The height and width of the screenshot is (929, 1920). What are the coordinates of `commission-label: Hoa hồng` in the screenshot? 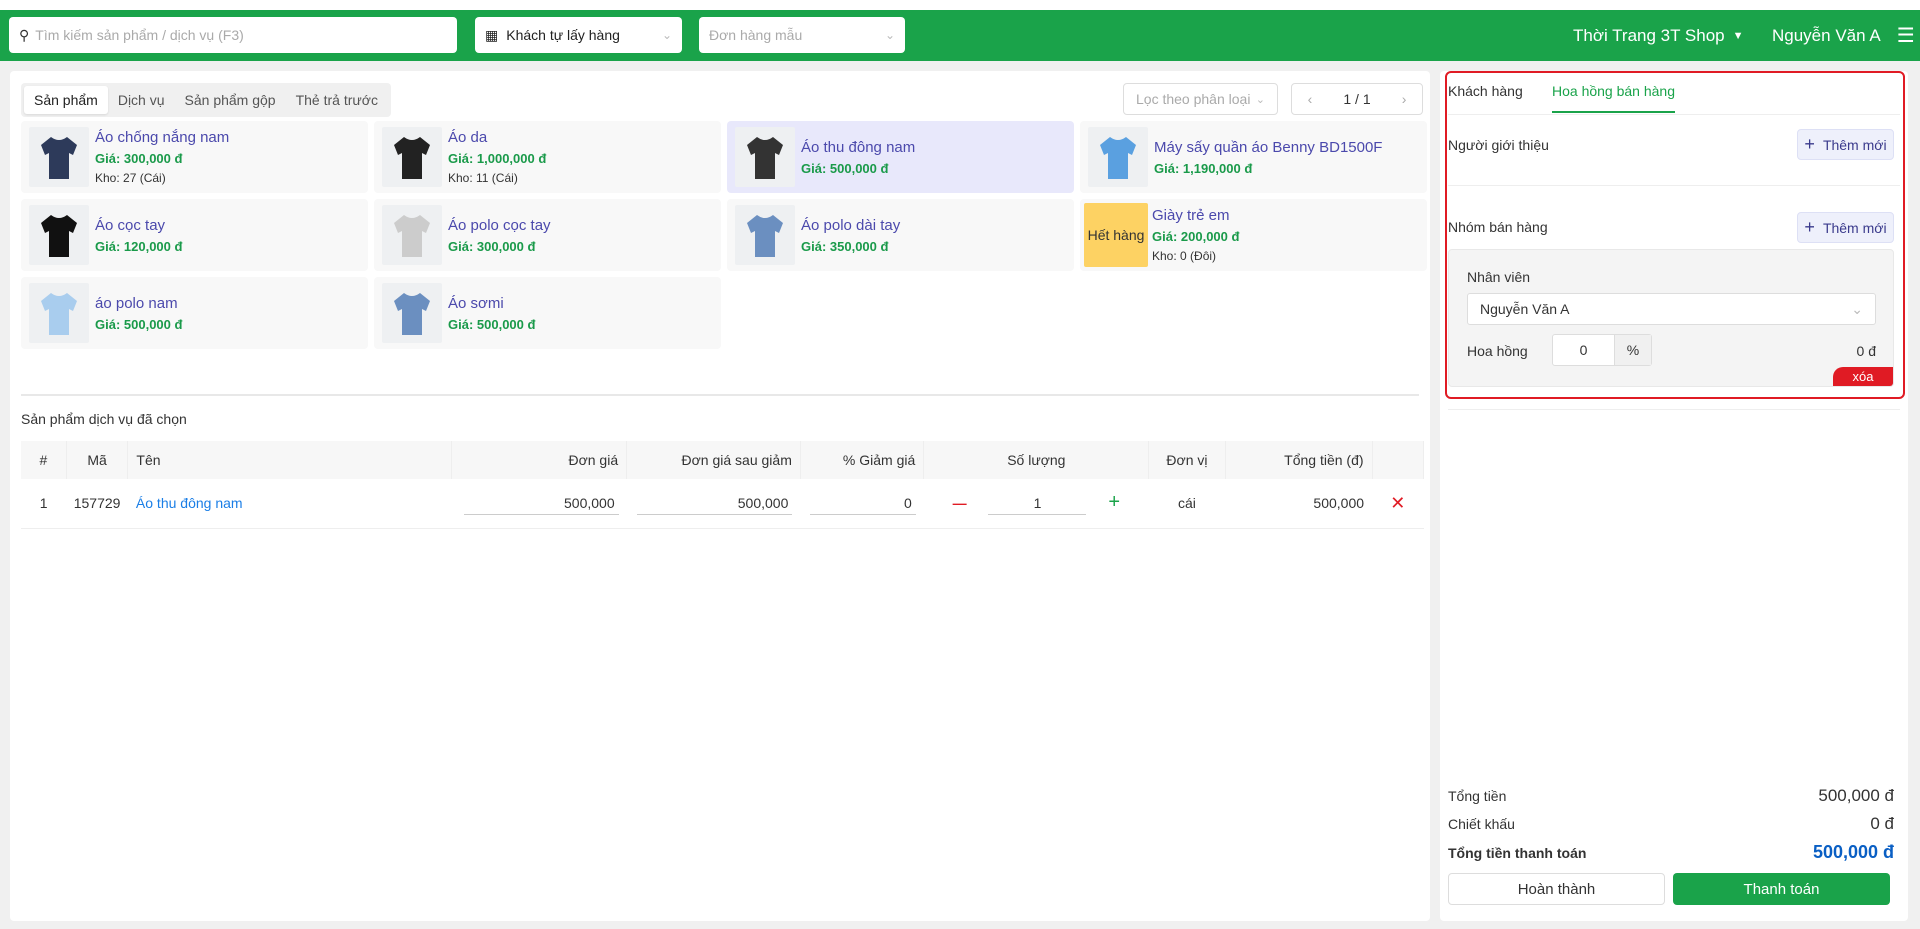 It's located at (1497, 351).